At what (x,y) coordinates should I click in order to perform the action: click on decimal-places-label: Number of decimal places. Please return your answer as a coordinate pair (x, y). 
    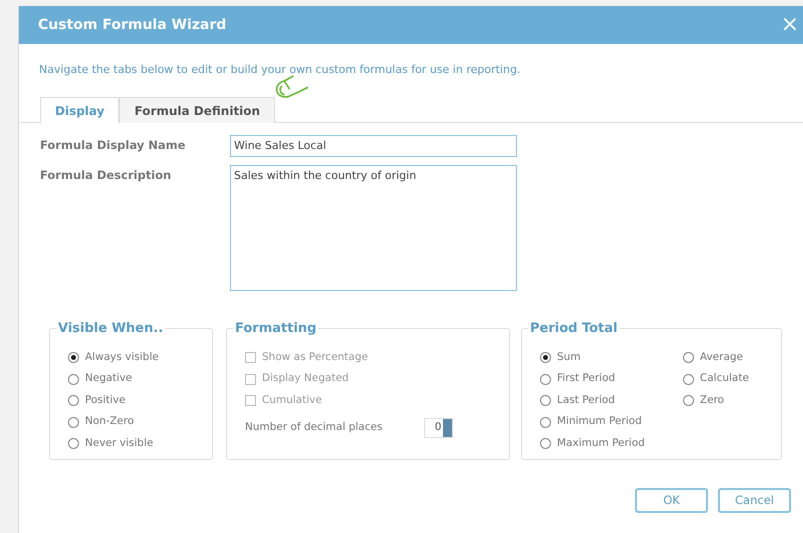
    Looking at the image, I should click on (313, 428).